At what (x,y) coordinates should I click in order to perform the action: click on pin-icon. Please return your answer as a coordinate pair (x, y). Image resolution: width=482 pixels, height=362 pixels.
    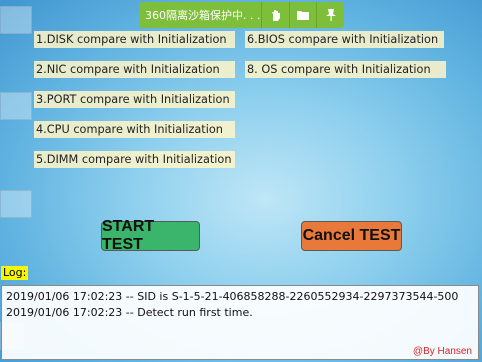
    Looking at the image, I should click on (330, 15).